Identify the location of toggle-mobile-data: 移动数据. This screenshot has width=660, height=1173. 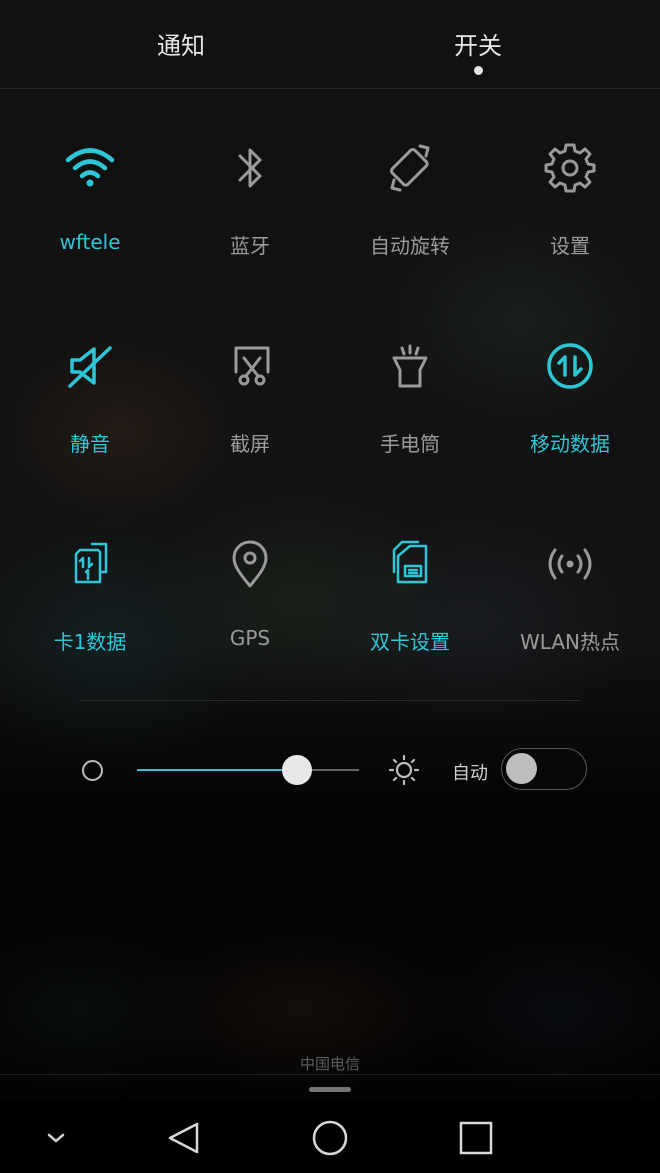
(570, 403).